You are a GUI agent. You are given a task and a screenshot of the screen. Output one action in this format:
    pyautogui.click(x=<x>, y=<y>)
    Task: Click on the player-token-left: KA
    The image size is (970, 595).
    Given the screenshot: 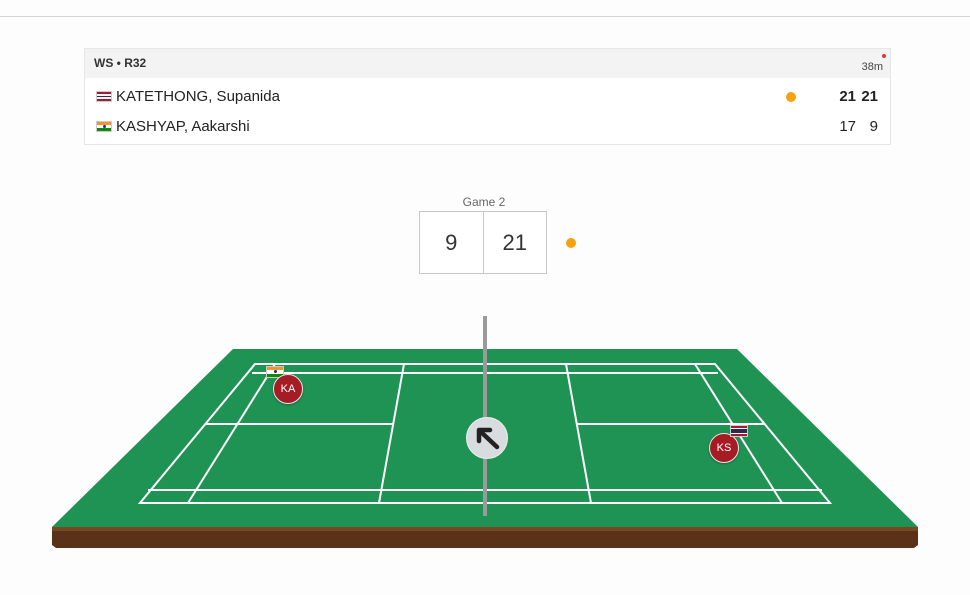 What is the action you would take?
    pyautogui.click(x=288, y=389)
    